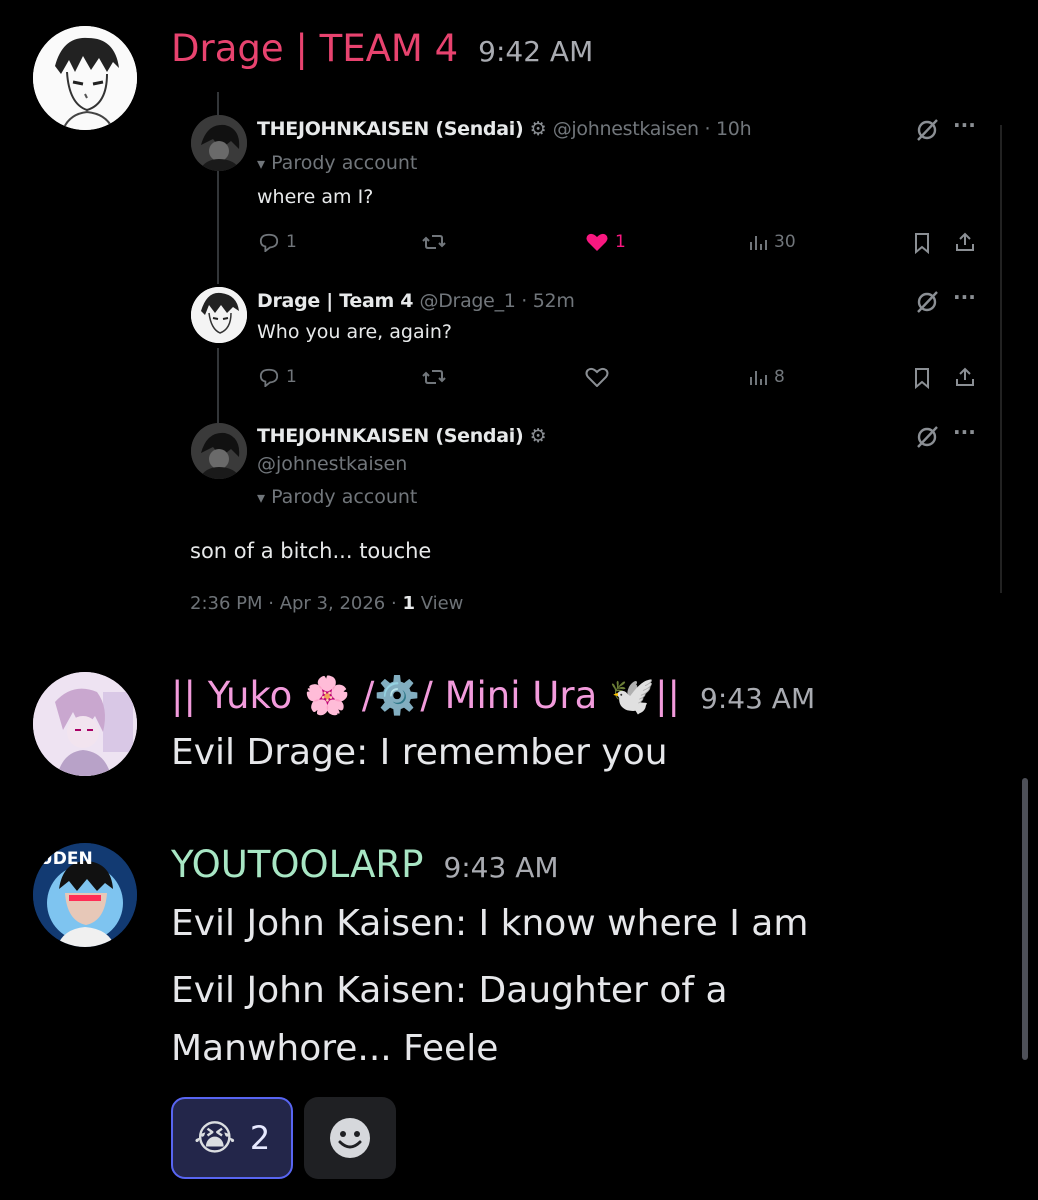  Describe the element at coordinates (536, 51) in the screenshot. I see `timestamp: 9:42 AM` at that location.